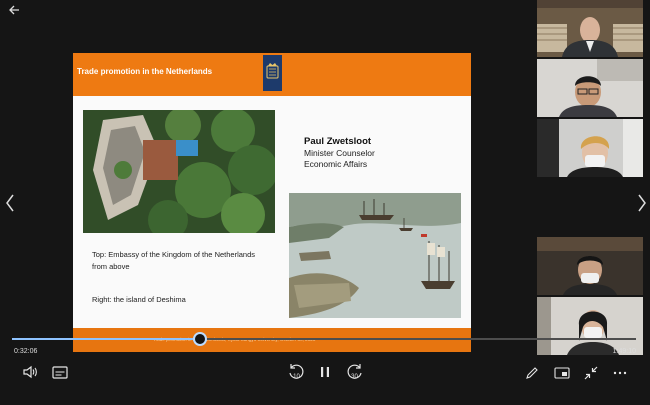  What do you see at coordinates (339, 153) in the screenshot?
I see `speaker-role: Minister Counselor` at bounding box center [339, 153].